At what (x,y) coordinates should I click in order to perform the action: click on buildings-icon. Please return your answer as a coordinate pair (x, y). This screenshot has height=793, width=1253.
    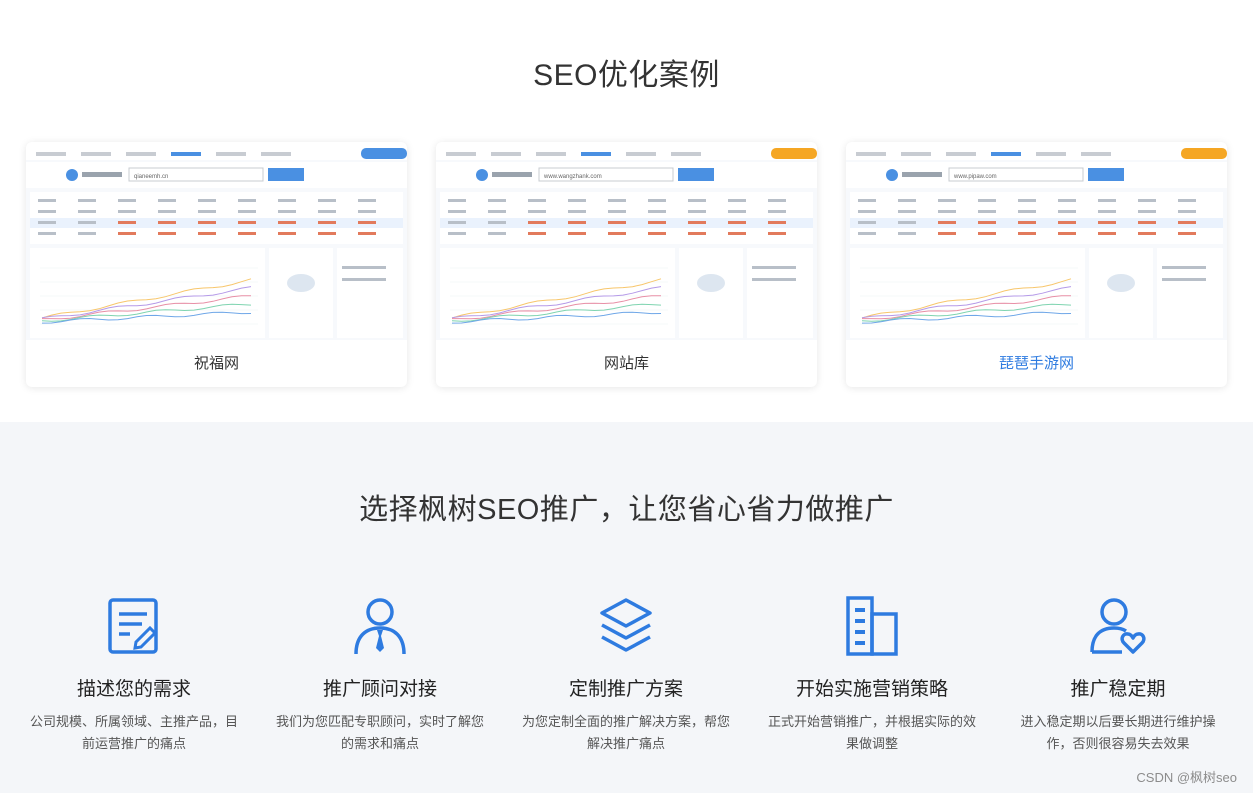
    Looking at the image, I should click on (872, 626).